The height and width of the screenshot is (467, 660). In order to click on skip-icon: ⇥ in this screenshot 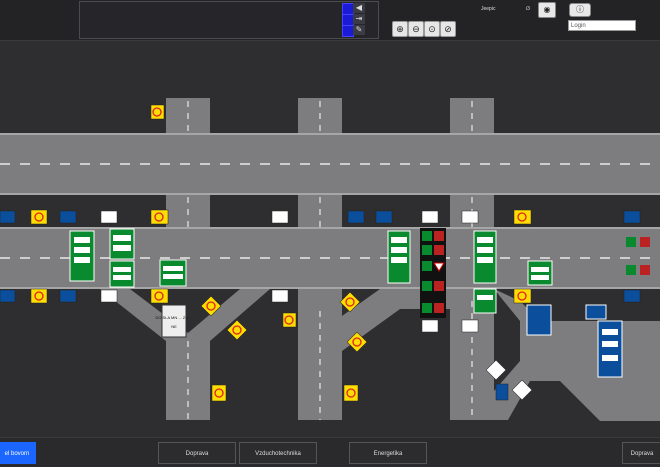, I will do `click(359, 19)`.